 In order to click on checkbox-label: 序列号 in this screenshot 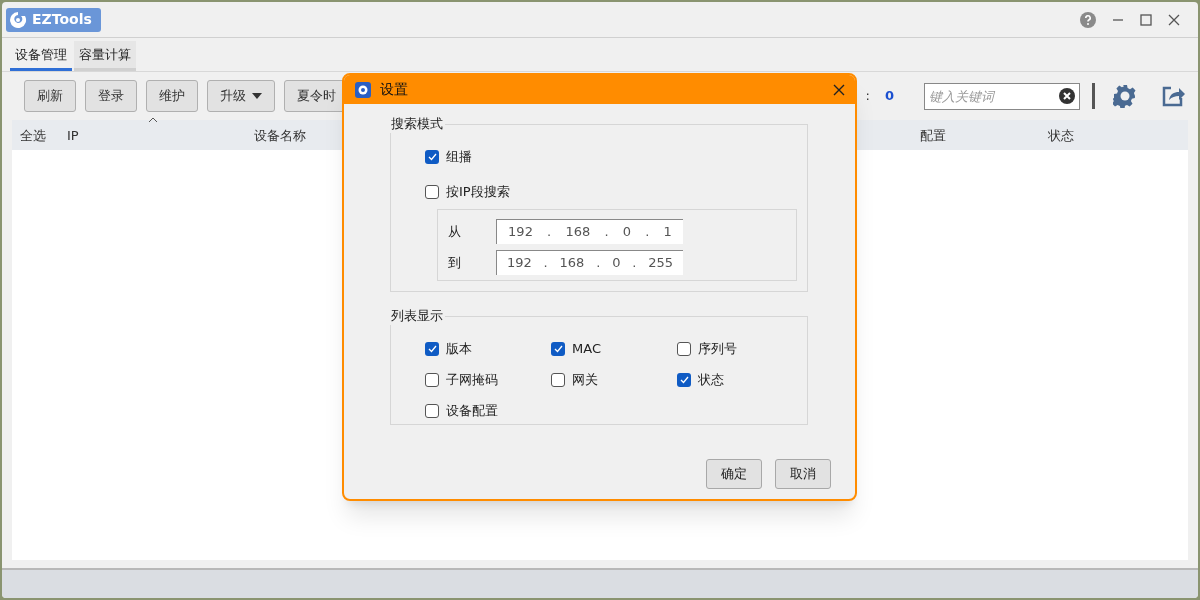, I will do `click(717, 349)`.